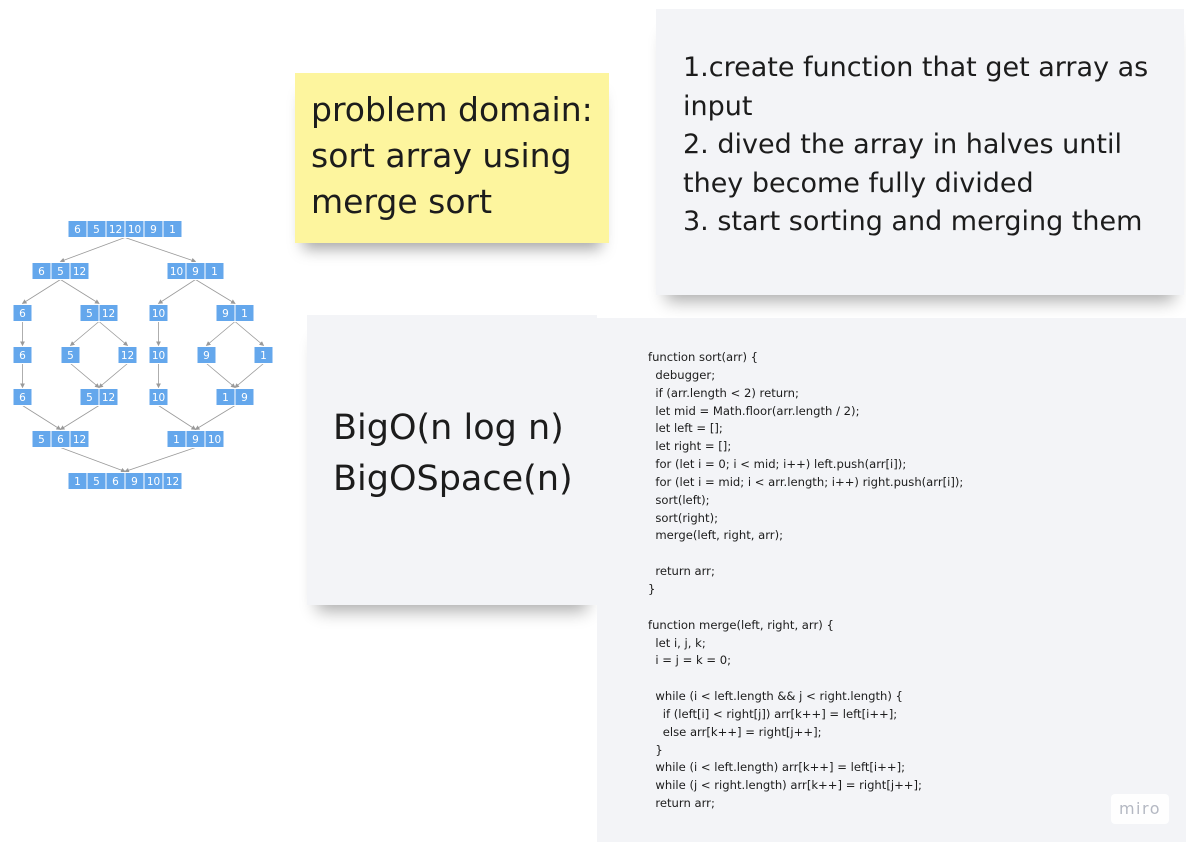 The height and width of the screenshot is (842, 1186). What do you see at coordinates (402, 201) in the screenshot?
I see `problem-note-line: merge sort` at bounding box center [402, 201].